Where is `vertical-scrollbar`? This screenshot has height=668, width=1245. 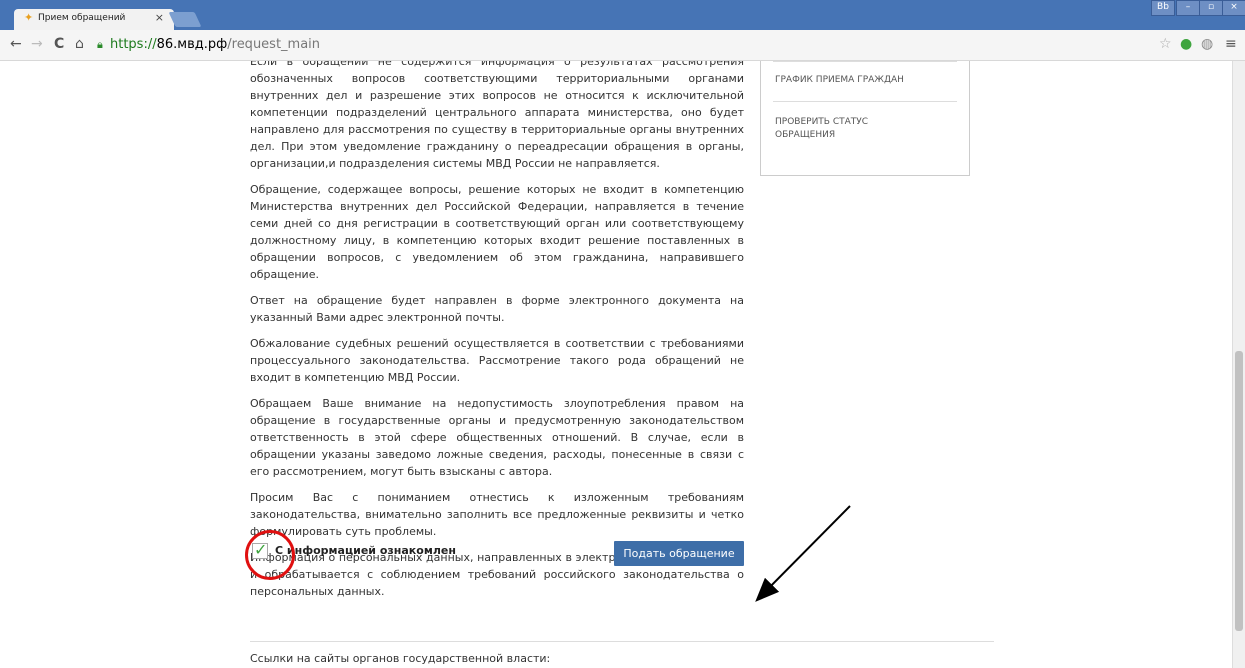 vertical-scrollbar is located at coordinates (1238, 364).